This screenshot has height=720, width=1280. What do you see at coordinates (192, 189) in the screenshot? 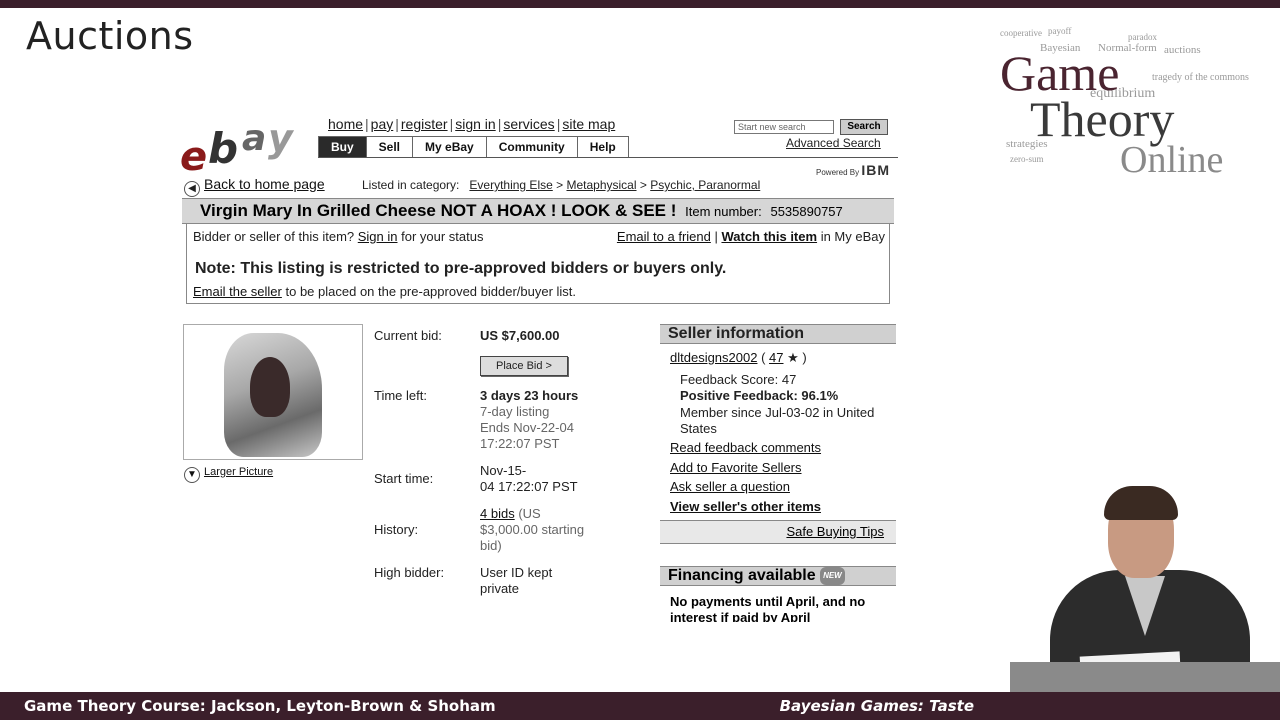
I see `back-arrow-icon: ◀` at bounding box center [192, 189].